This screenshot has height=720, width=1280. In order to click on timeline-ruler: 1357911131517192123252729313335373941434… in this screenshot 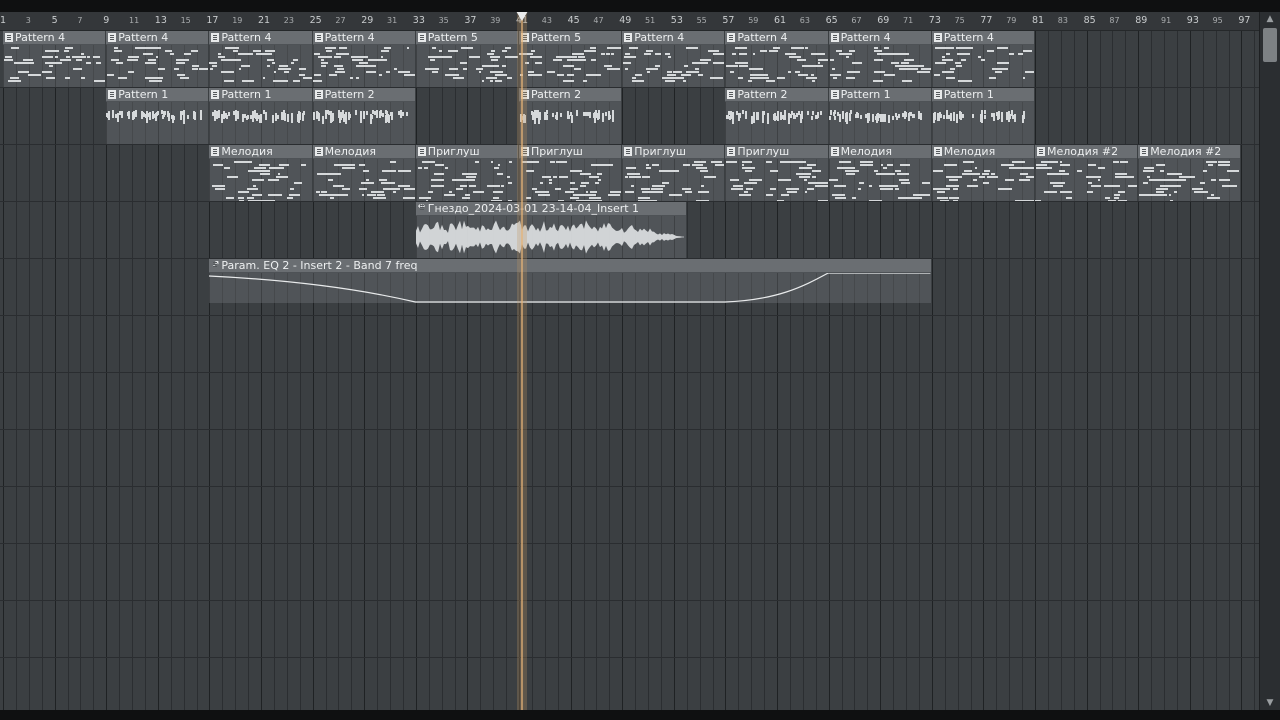, I will do `click(630, 21)`.